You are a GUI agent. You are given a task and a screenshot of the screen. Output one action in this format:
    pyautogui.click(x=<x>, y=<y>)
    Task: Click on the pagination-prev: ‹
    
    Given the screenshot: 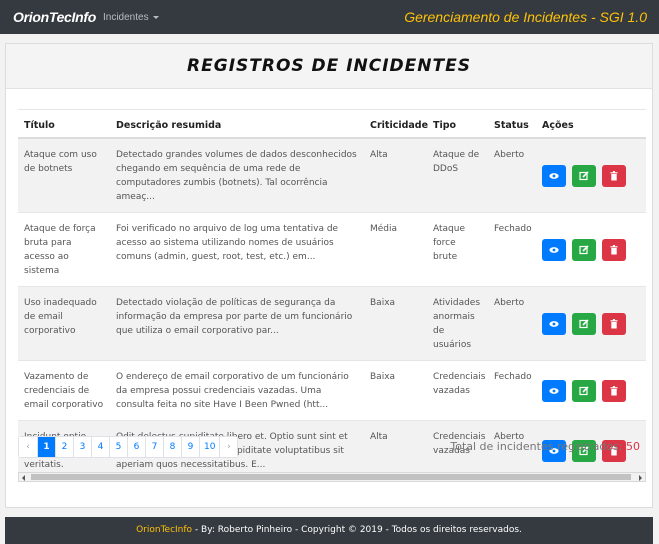 What is the action you would take?
    pyautogui.click(x=28, y=447)
    